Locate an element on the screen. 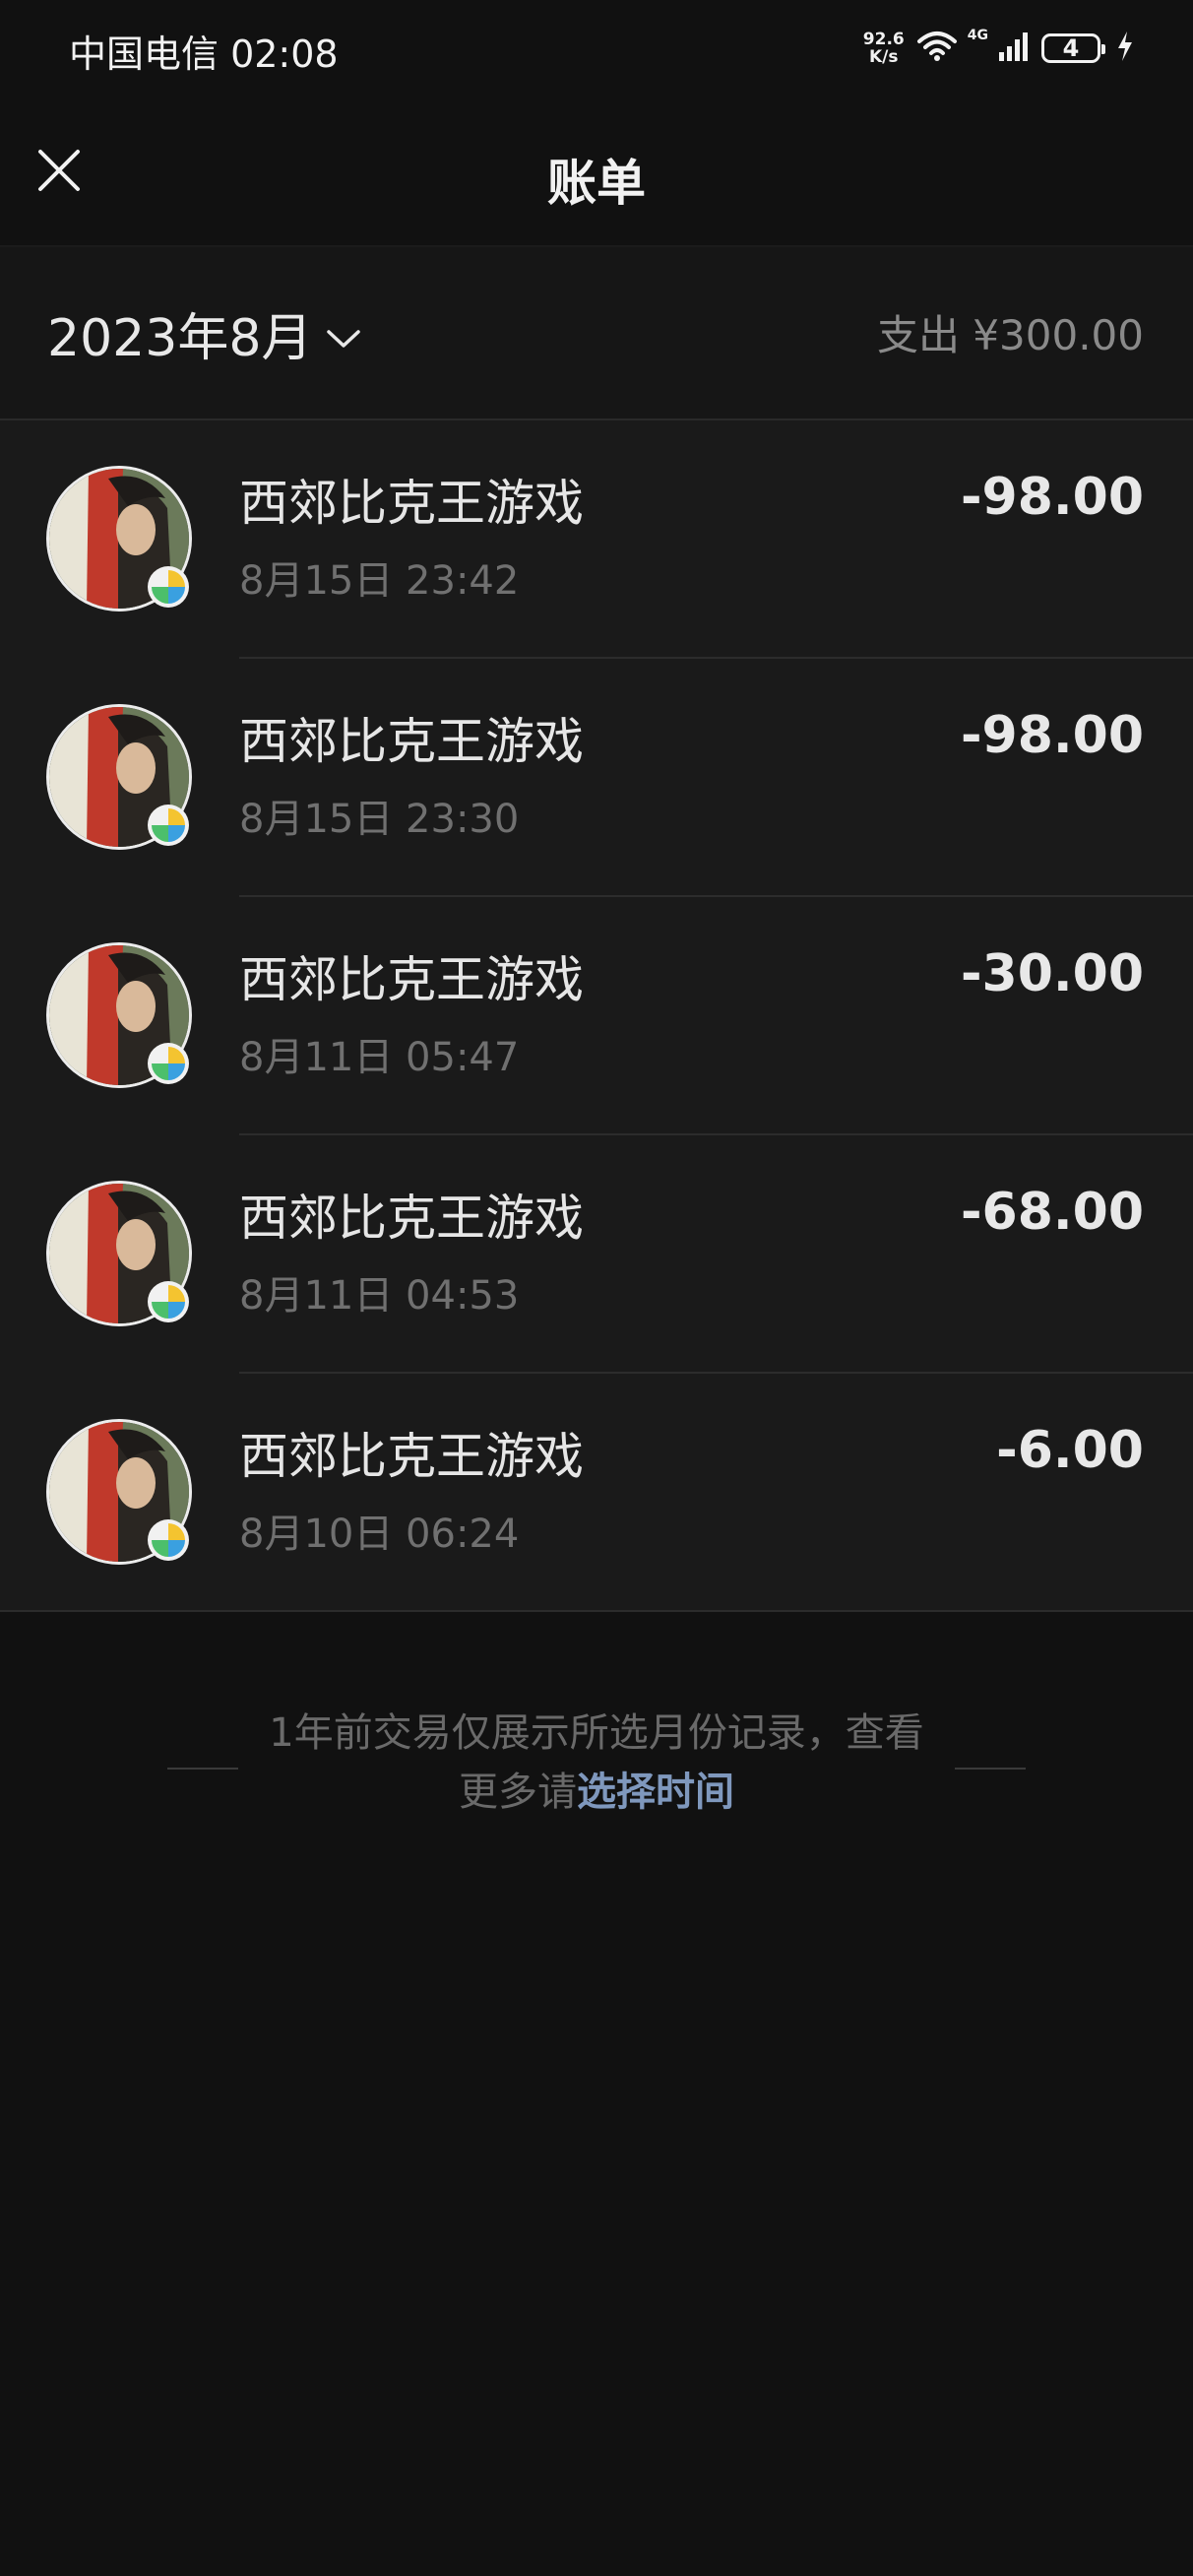 This screenshot has height=2576, width=1193. network-speed-unit: K/s is located at coordinates (884, 57).